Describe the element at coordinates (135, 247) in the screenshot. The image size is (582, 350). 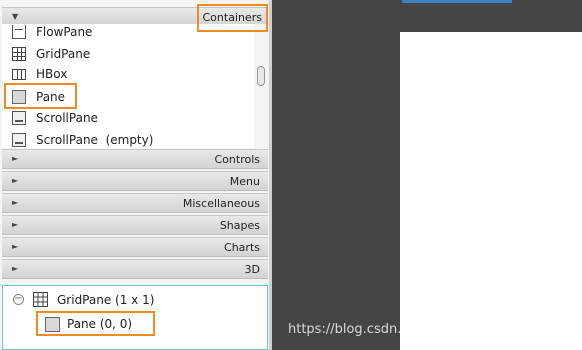
I see `section-header-charts: ► Charts` at that location.